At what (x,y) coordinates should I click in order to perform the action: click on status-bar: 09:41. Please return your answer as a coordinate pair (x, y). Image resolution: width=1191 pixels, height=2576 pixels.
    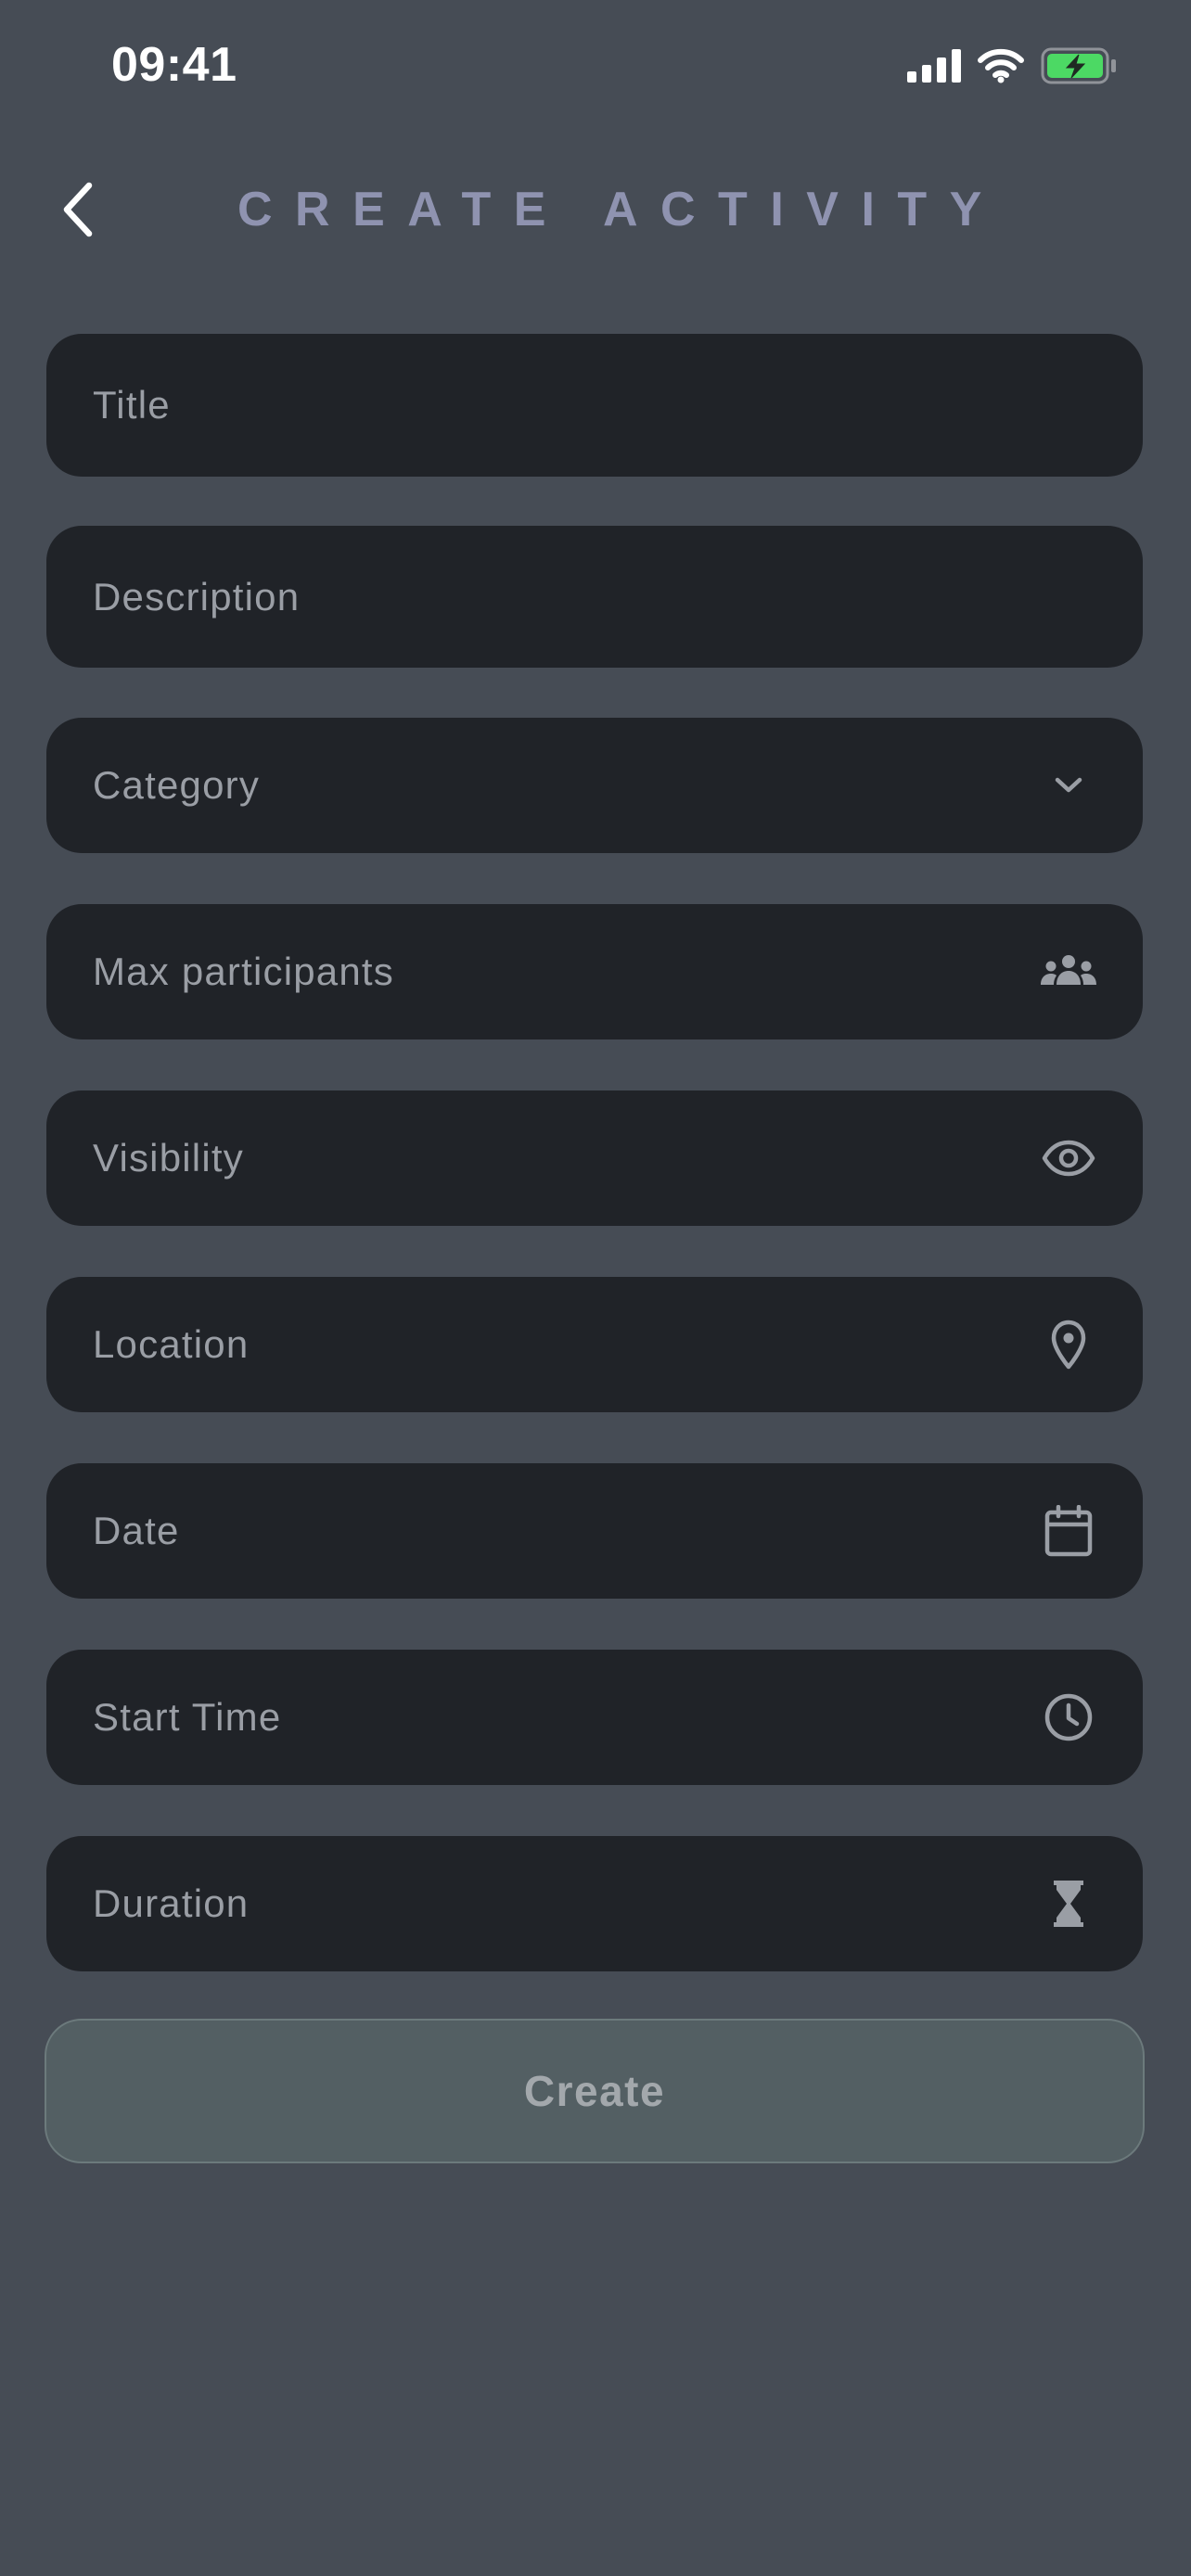
    Looking at the image, I should click on (595, 69).